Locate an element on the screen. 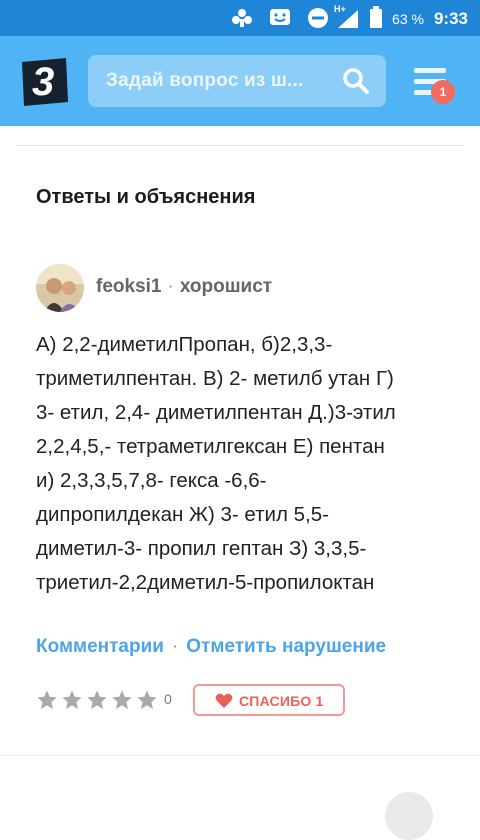 Image resolution: width=480 pixels, height=840 pixels. thanks-label: СПАСИБО 1 is located at coordinates (281, 701).